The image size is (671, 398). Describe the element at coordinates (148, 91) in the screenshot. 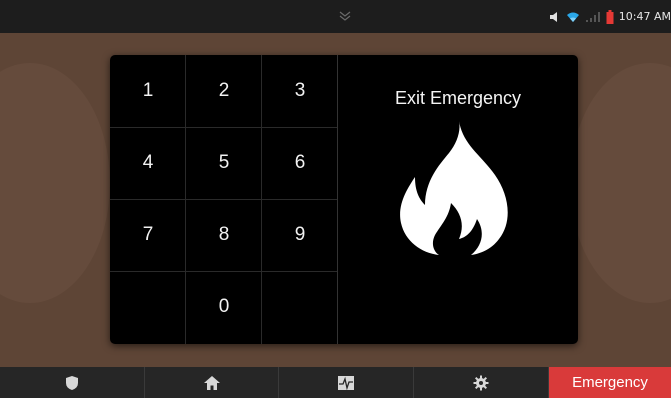

I see `keypad-key-1: 1` at that location.